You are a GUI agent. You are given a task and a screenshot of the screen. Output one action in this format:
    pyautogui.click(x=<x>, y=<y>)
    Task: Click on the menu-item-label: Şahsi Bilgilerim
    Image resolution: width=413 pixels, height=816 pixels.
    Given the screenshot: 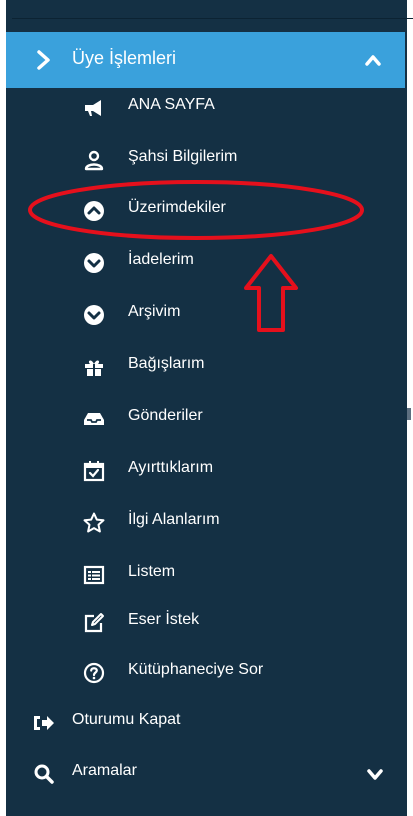 What is the action you would take?
    pyautogui.click(x=183, y=156)
    